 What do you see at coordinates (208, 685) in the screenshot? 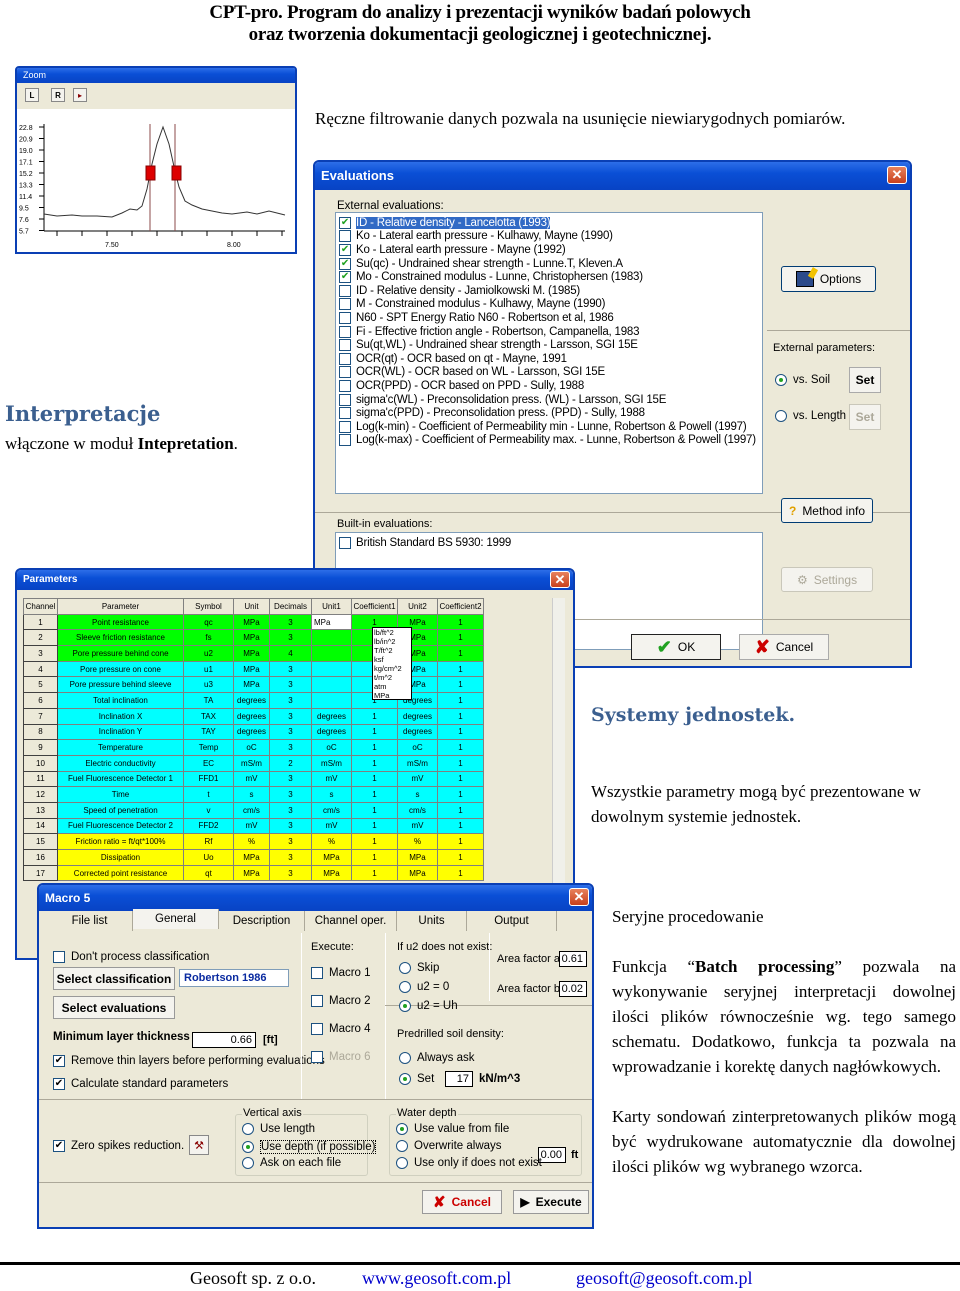
I see `table-cell: u3` at bounding box center [208, 685].